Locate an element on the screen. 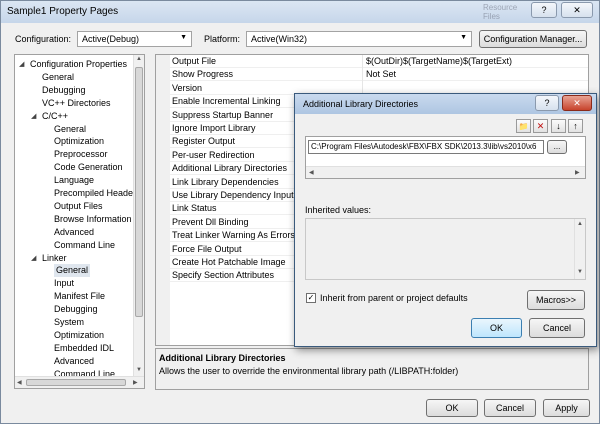 This screenshot has width=600, height=424. help-button: ? is located at coordinates (544, 10).